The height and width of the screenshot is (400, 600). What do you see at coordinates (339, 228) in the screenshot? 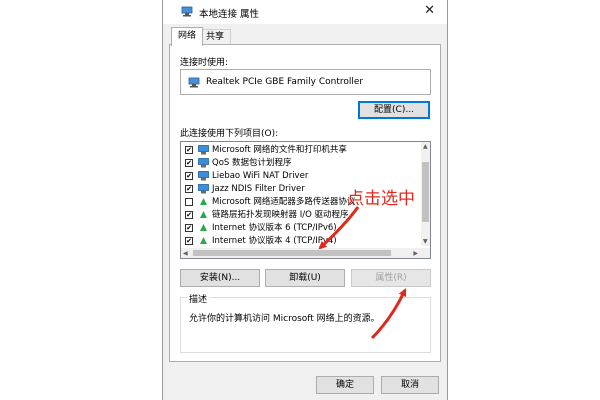
I see `annotation-arrow-to-item` at bounding box center [339, 228].